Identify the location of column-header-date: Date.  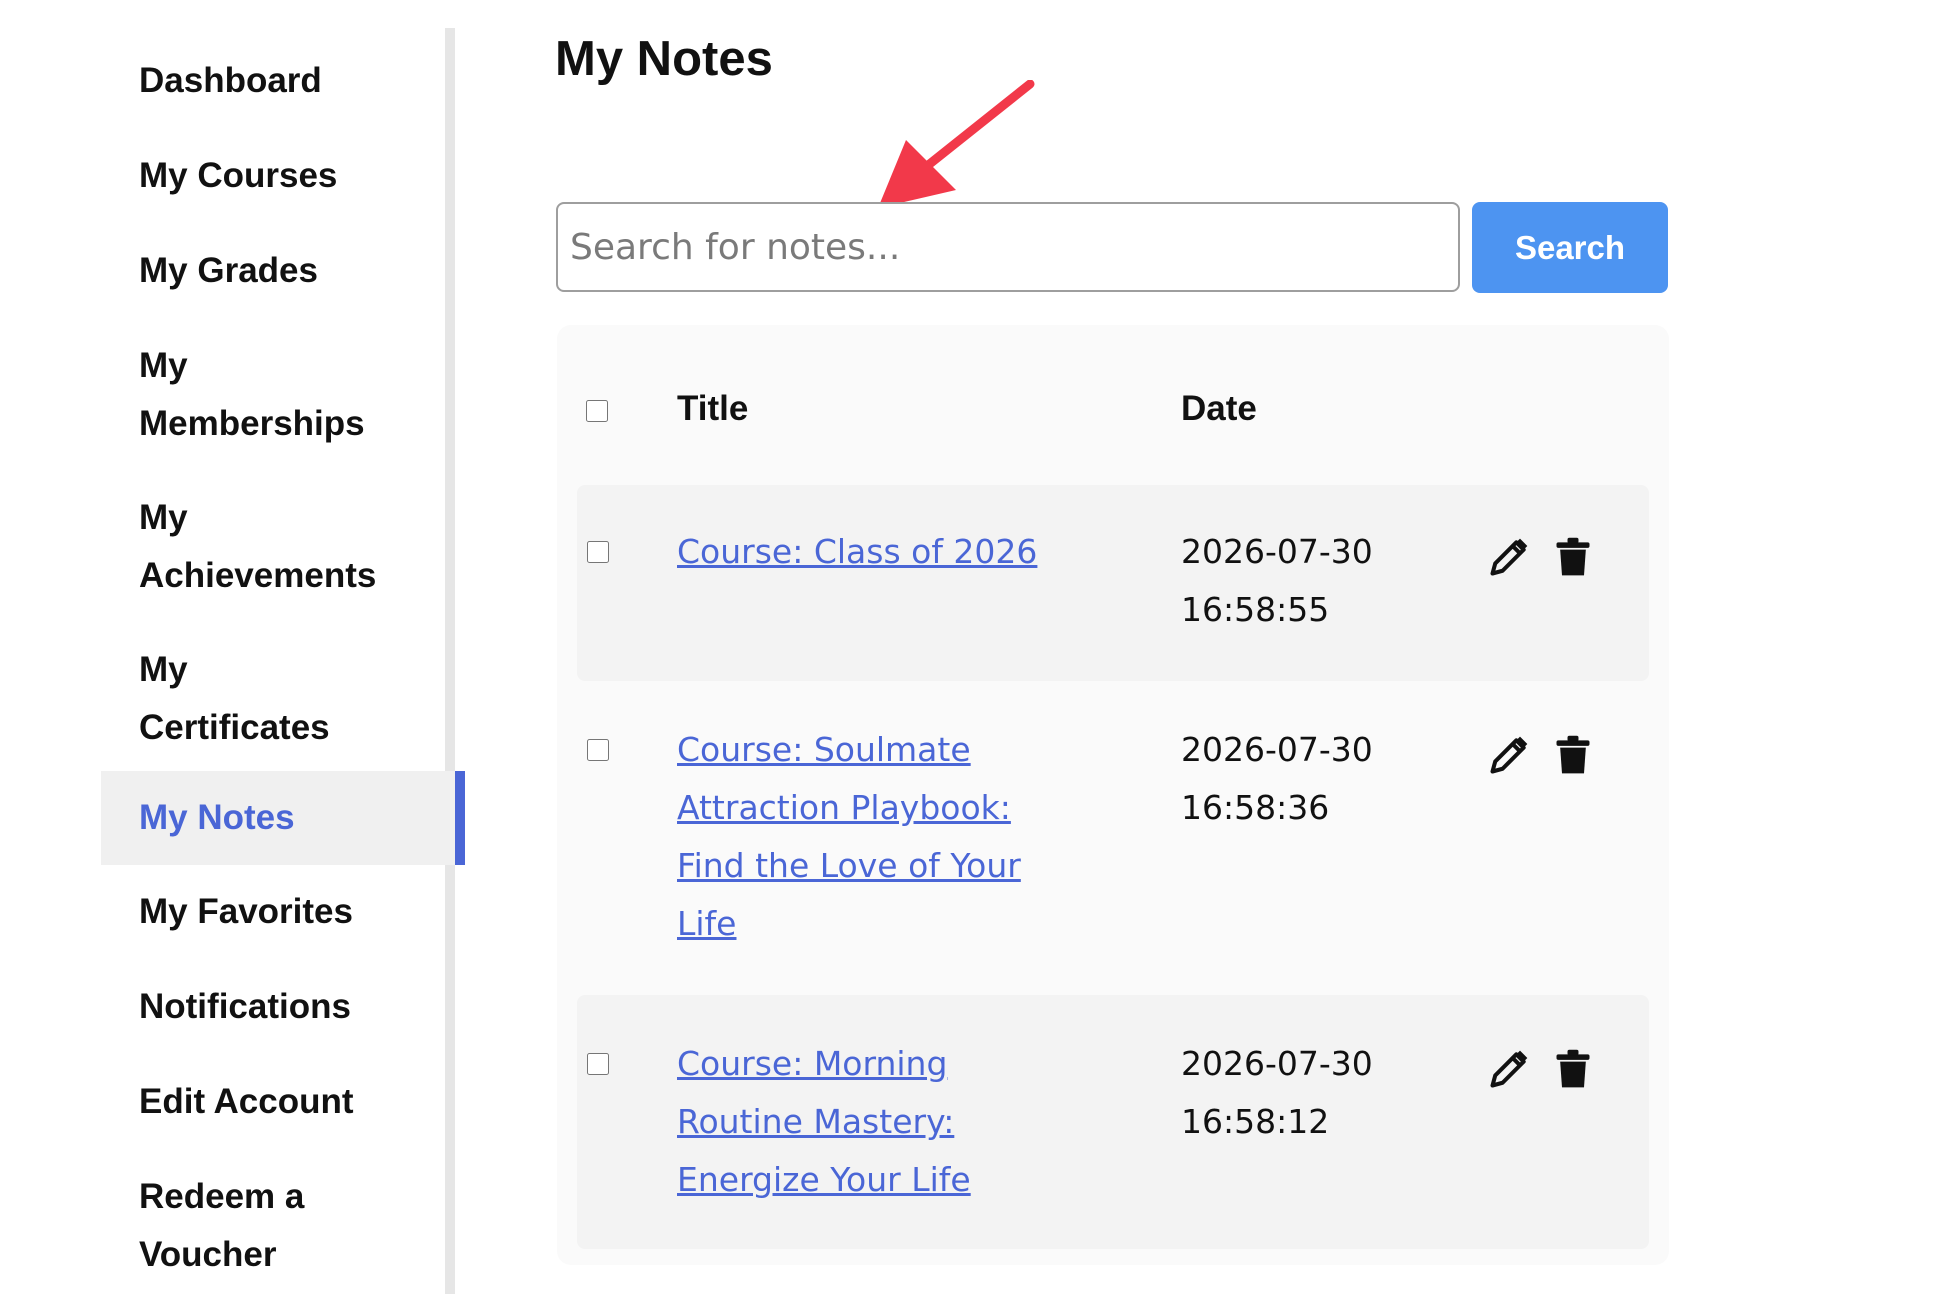
(1219, 408).